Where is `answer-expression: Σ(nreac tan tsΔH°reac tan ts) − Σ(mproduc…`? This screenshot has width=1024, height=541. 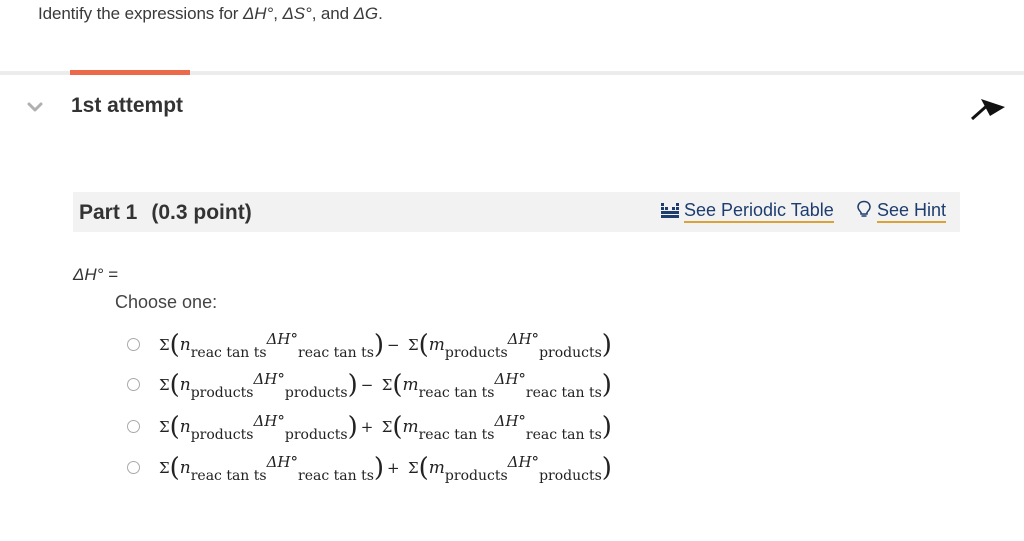
answer-expression: Σ(nreac tan tsΔH°reac tan ts) − Σ(mproduc… is located at coordinates (385, 345).